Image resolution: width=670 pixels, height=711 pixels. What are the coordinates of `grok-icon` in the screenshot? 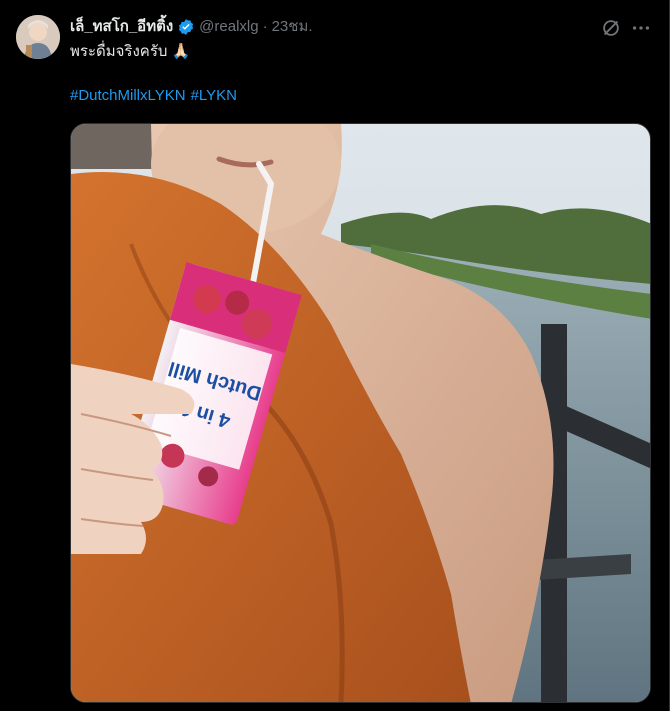 It's located at (611, 28).